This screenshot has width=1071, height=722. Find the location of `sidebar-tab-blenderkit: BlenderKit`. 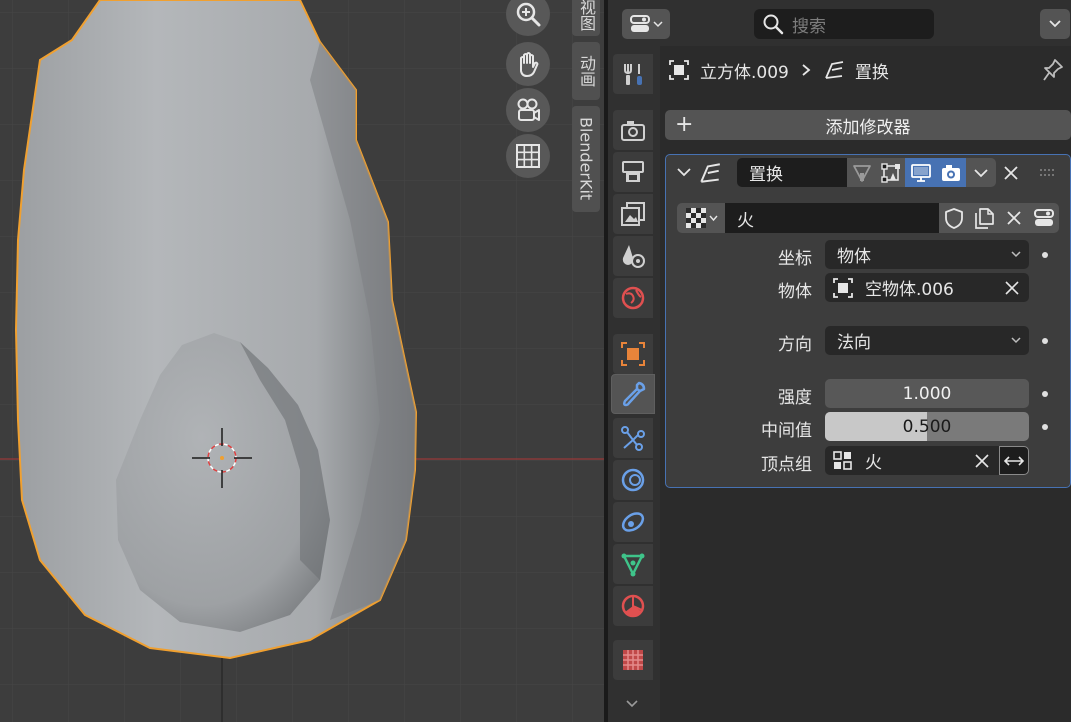

sidebar-tab-blenderkit: BlenderKit is located at coordinates (586, 159).